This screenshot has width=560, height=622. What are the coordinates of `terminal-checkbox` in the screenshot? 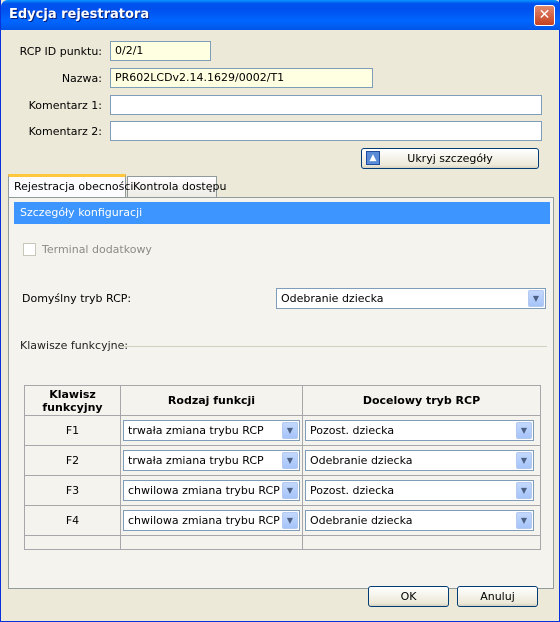 It's located at (29, 249).